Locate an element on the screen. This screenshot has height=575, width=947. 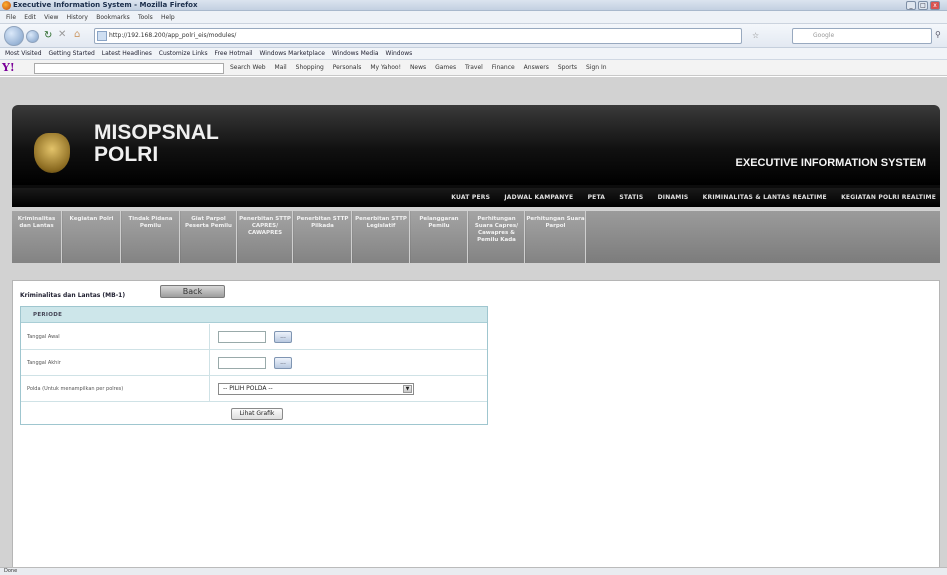
yahoo-item: Shopping is located at coordinates (310, 67).